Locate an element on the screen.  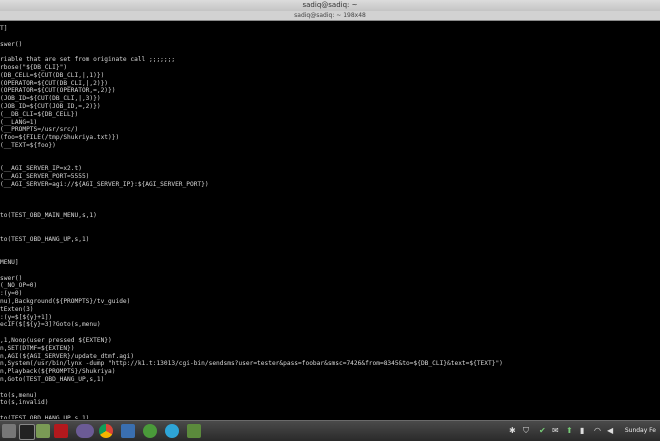
terminal-line: T] is located at coordinates (4, 28).